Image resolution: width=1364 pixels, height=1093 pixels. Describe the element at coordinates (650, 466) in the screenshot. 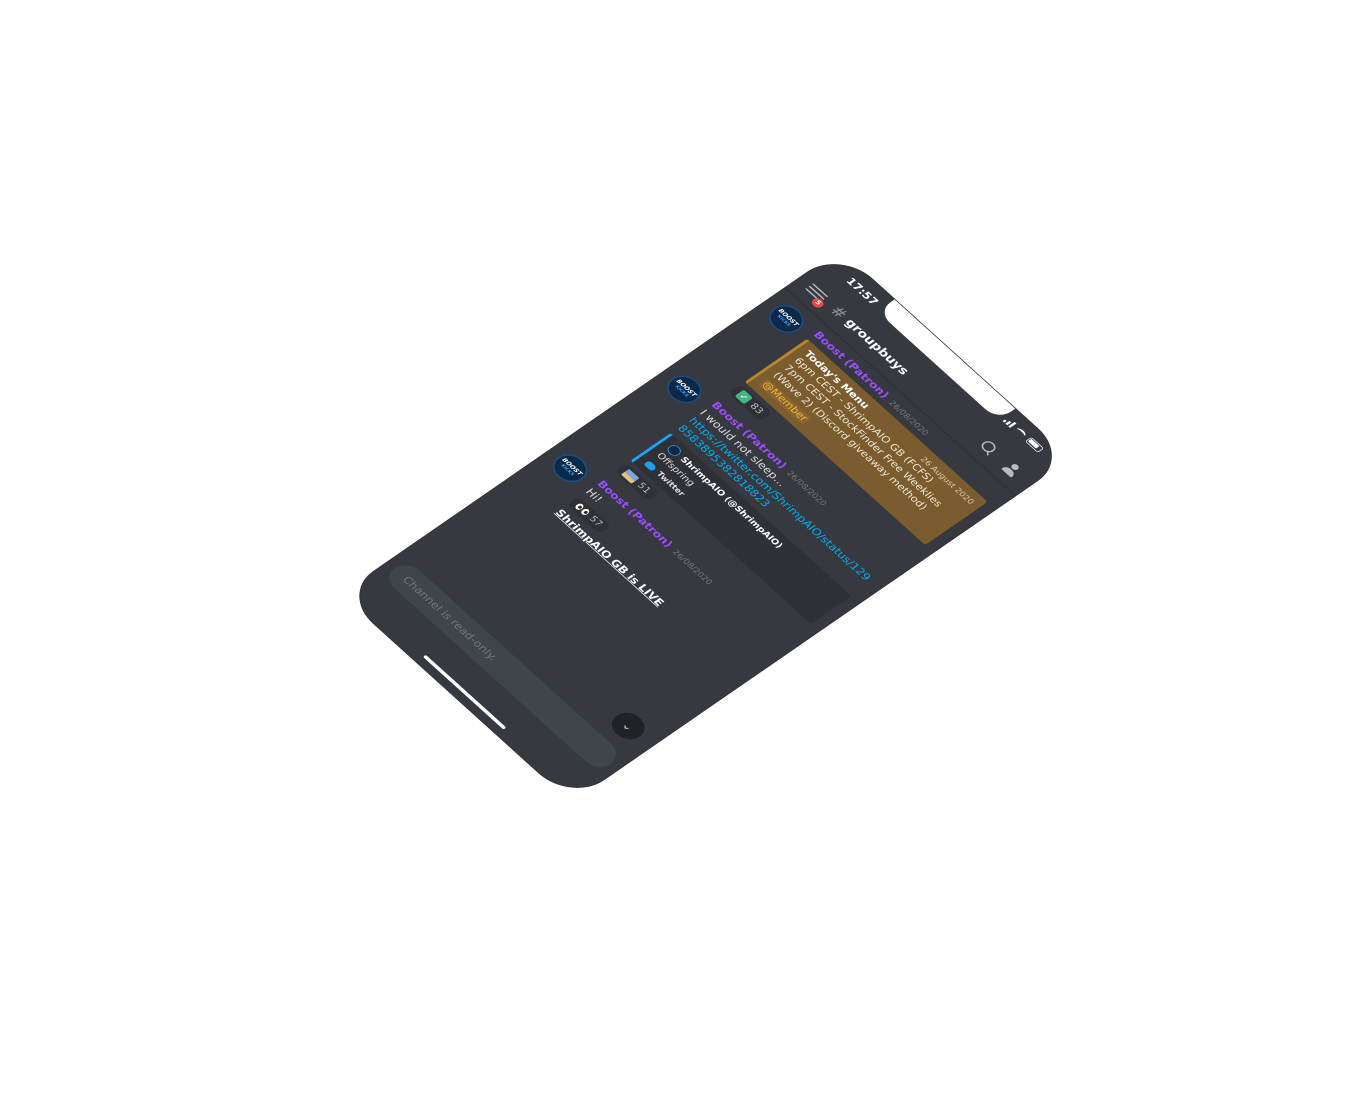

I see `twitter-bird-icon` at that location.